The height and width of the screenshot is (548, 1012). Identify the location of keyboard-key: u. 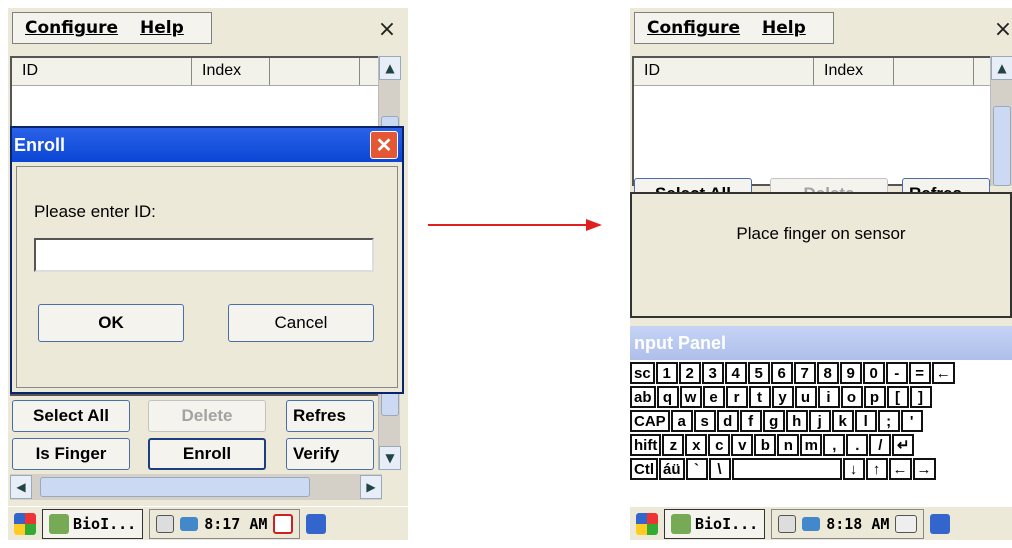
(805, 397).